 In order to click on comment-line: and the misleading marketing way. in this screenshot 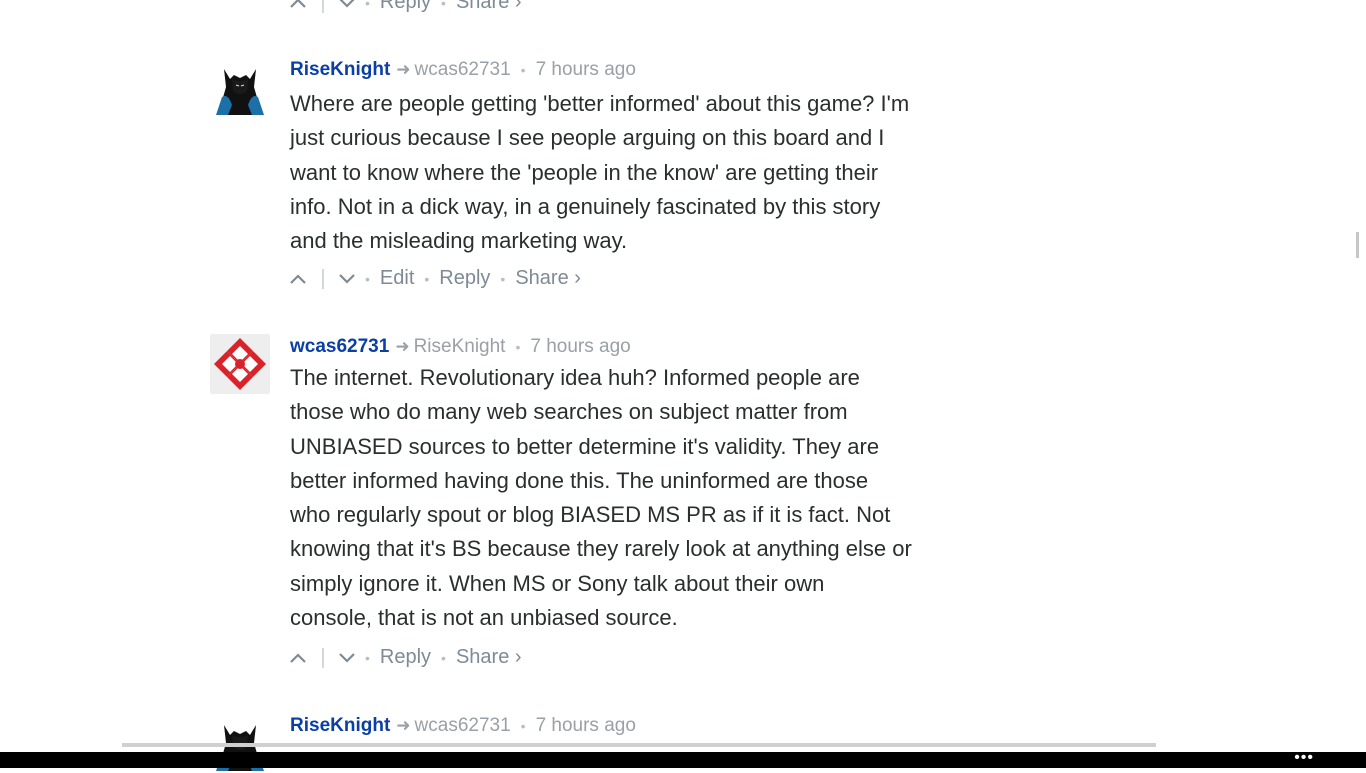, I will do `click(459, 241)`.